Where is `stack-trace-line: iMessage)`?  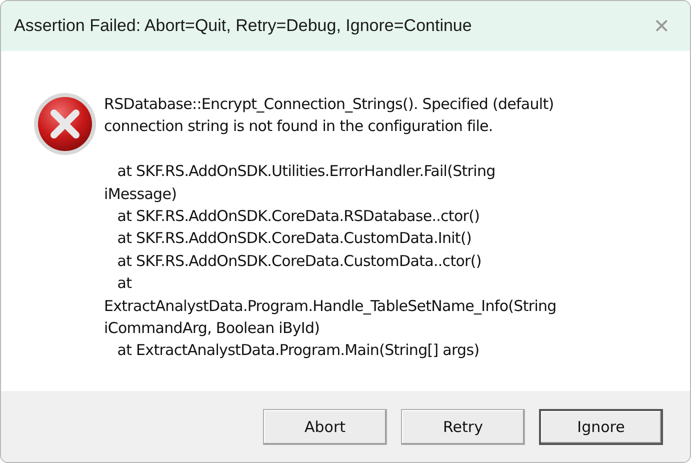 stack-trace-line: iMessage) is located at coordinates (141, 194).